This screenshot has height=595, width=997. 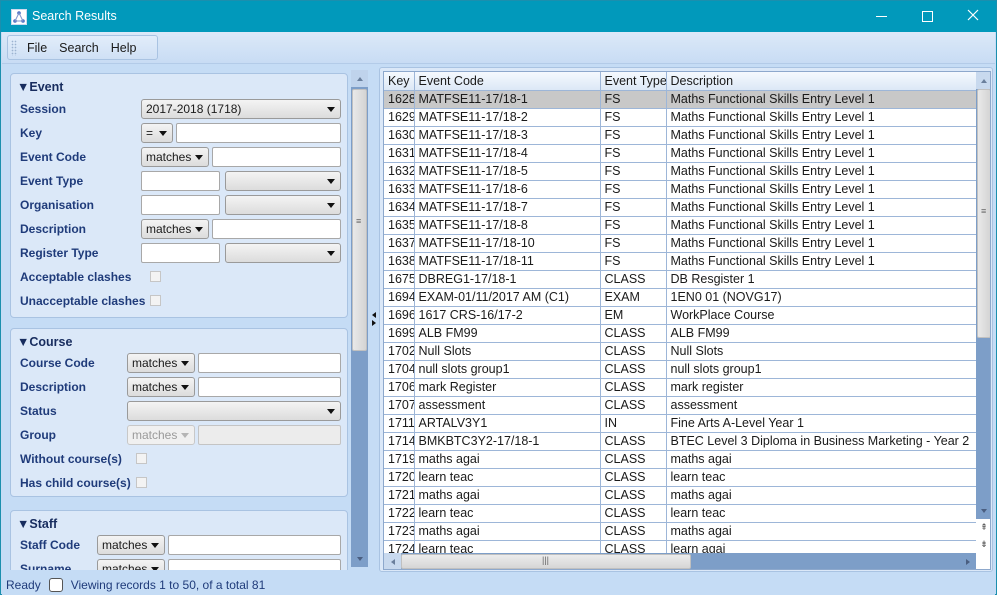 What do you see at coordinates (399, 189) in the screenshot?
I see `cell-key: 1633` at bounding box center [399, 189].